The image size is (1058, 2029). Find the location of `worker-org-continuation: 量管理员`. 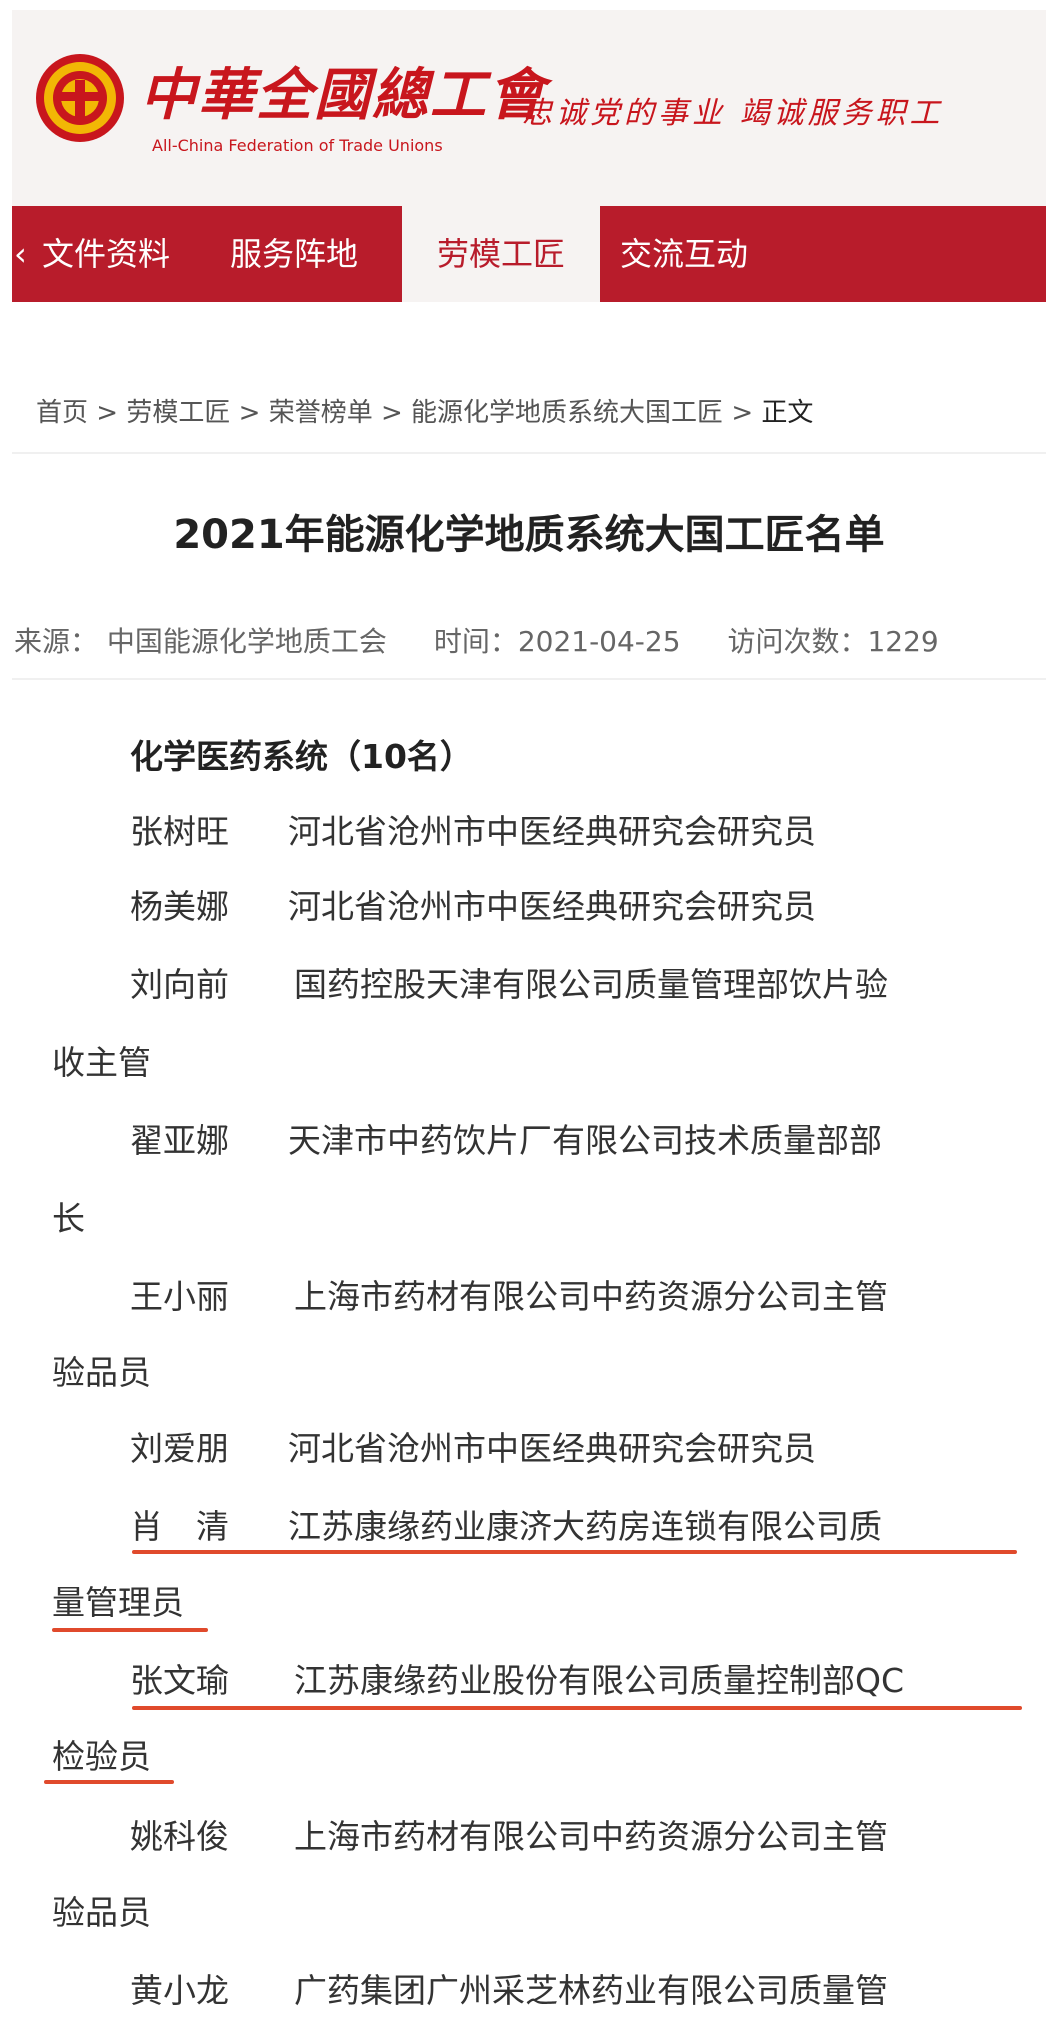

worker-org-continuation: 量管理员 is located at coordinates (118, 1602).